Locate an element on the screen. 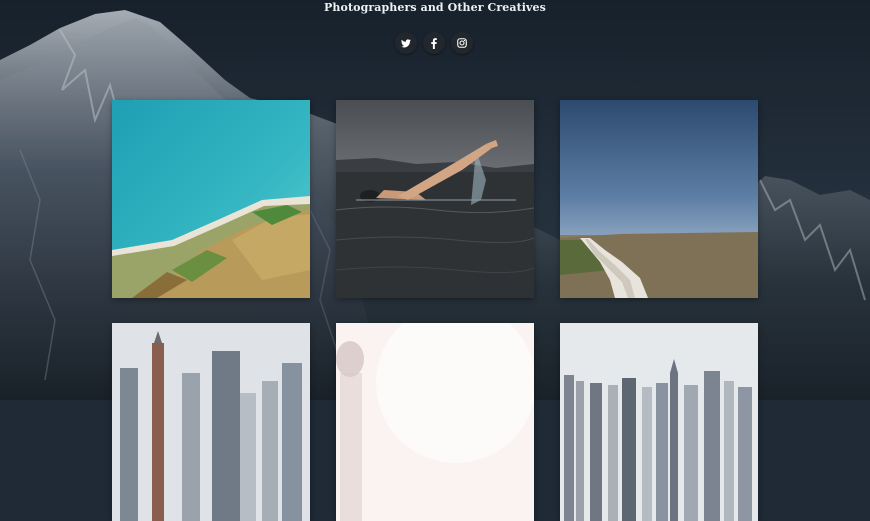 Image resolution: width=870 pixels, height=521 pixels. road-image is located at coordinates (659, 199).